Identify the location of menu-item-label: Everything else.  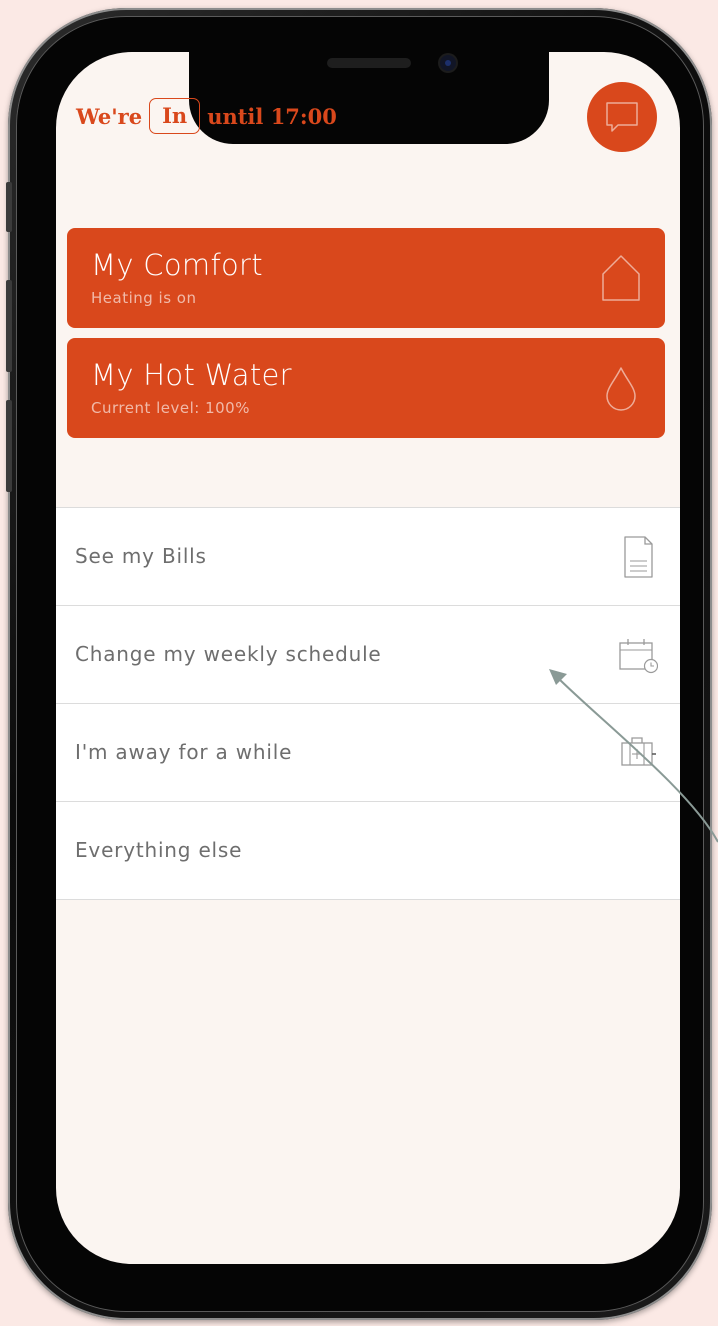
(159, 850).